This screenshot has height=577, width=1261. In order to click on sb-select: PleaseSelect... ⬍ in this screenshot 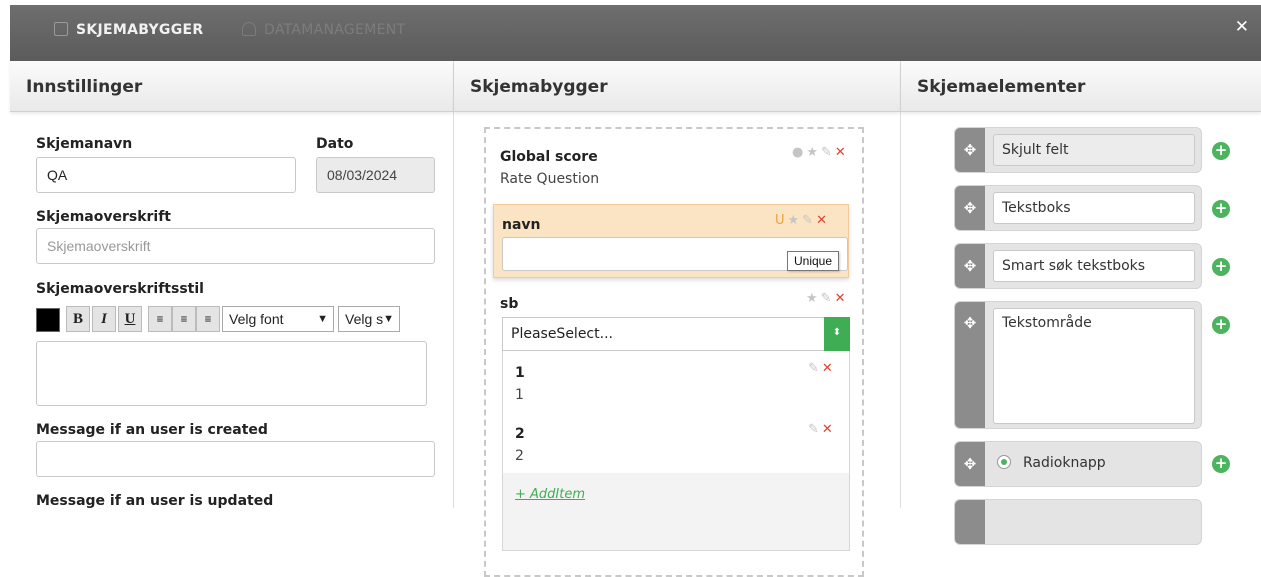, I will do `click(676, 334)`.